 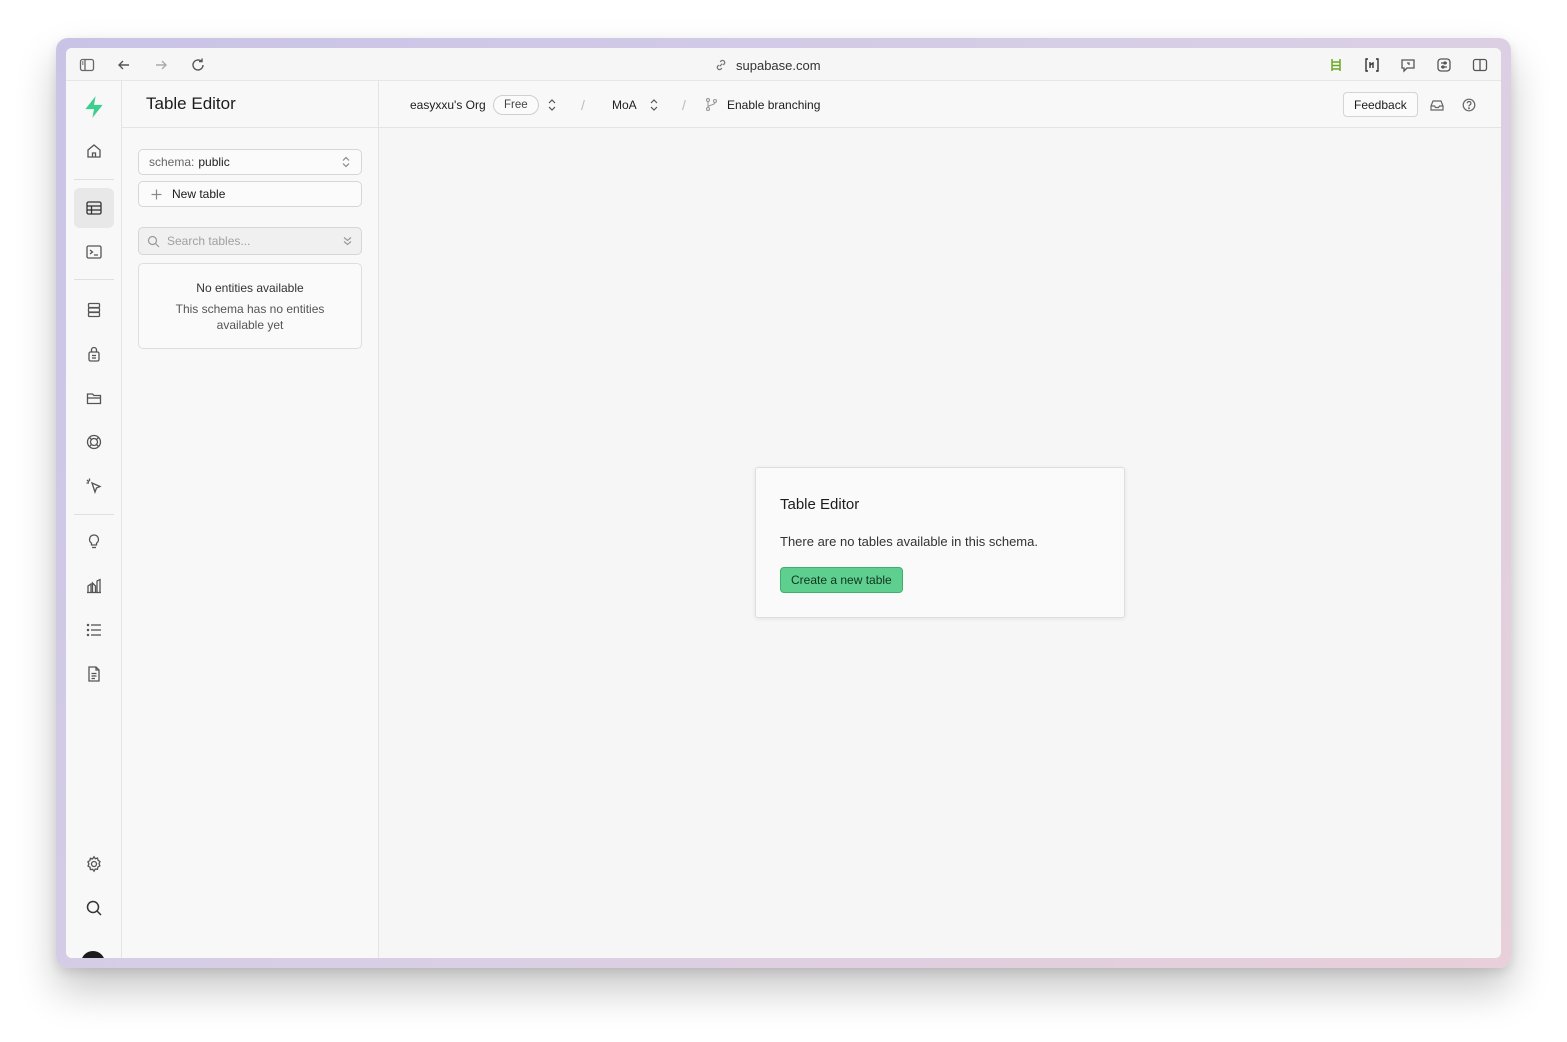 What do you see at coordinates (841, 580) in the screenshot?
I see `create-new-table-button: Create a new table` at bounding box center [841, 580].